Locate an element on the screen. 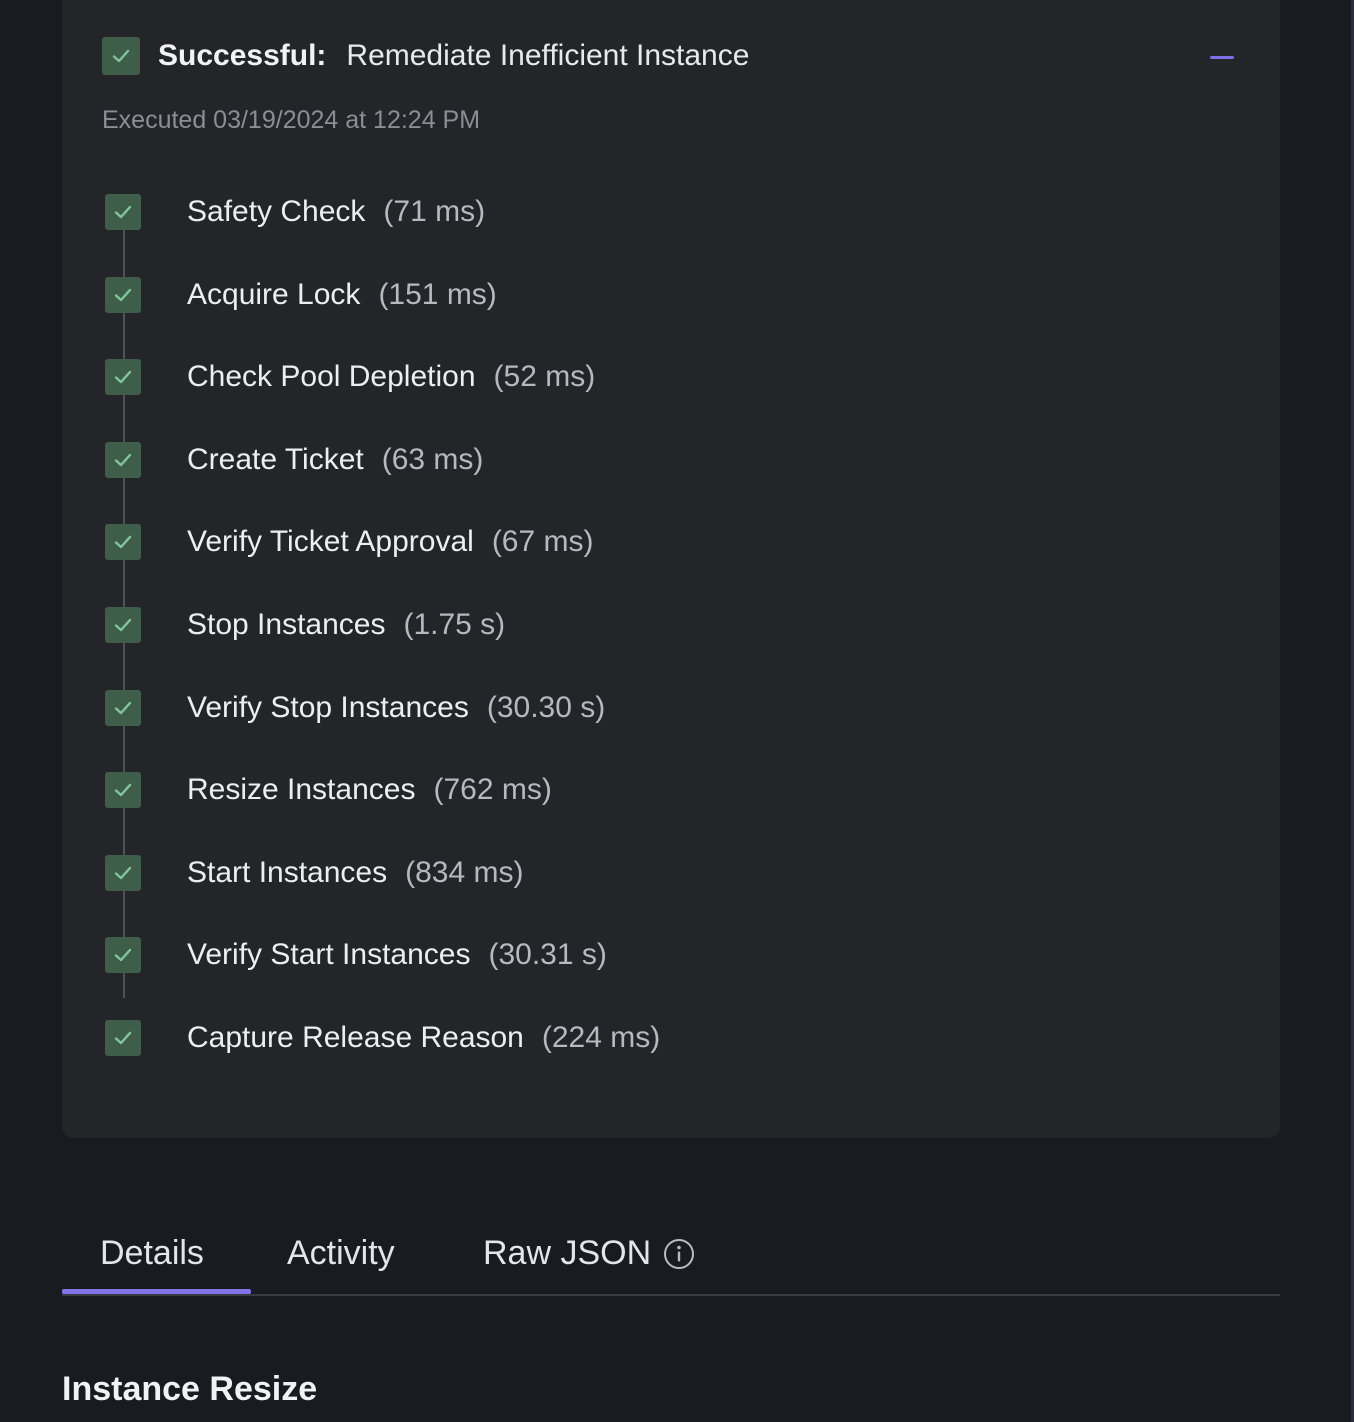 This screenshot has height=1422, width=1354. step-name: Acquire Lock is located at coordinates (274, 294).